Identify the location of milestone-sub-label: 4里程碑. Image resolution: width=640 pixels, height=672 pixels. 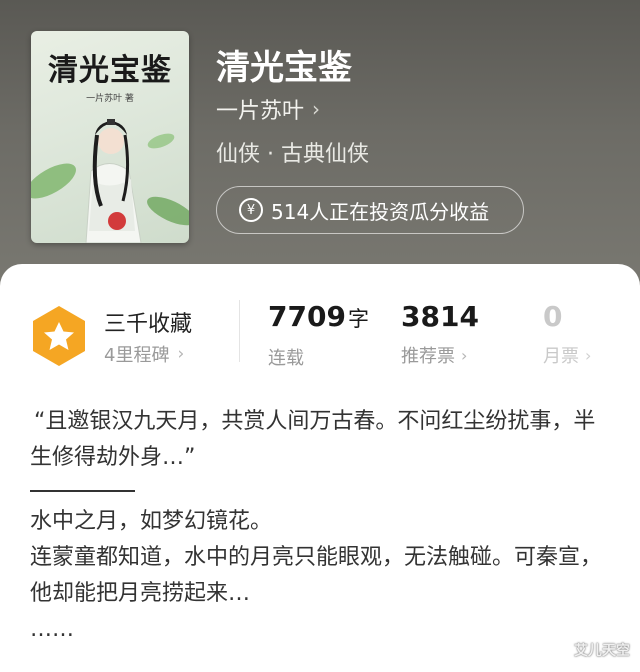
(137, 355).